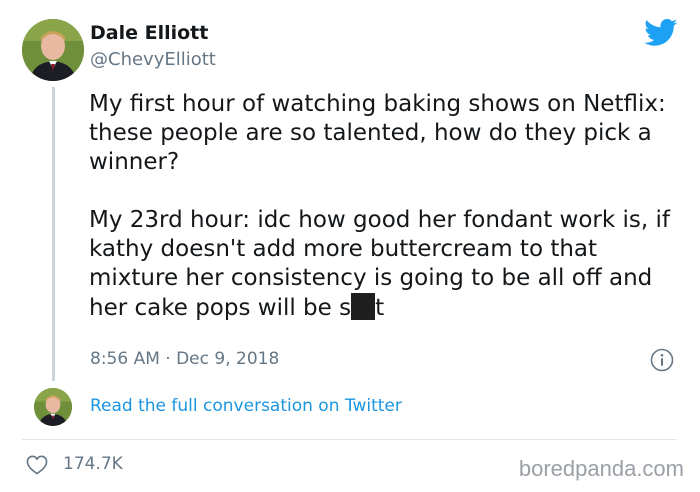  Describe the element at coordinates (601, 468) in the screenshot. I see `boredpanda-watermark: boredpanda.com` at that location.